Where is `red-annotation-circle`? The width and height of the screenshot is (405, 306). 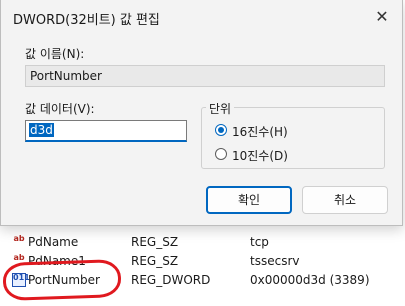
red-annotation-circle is located at coordinates (62, 280).